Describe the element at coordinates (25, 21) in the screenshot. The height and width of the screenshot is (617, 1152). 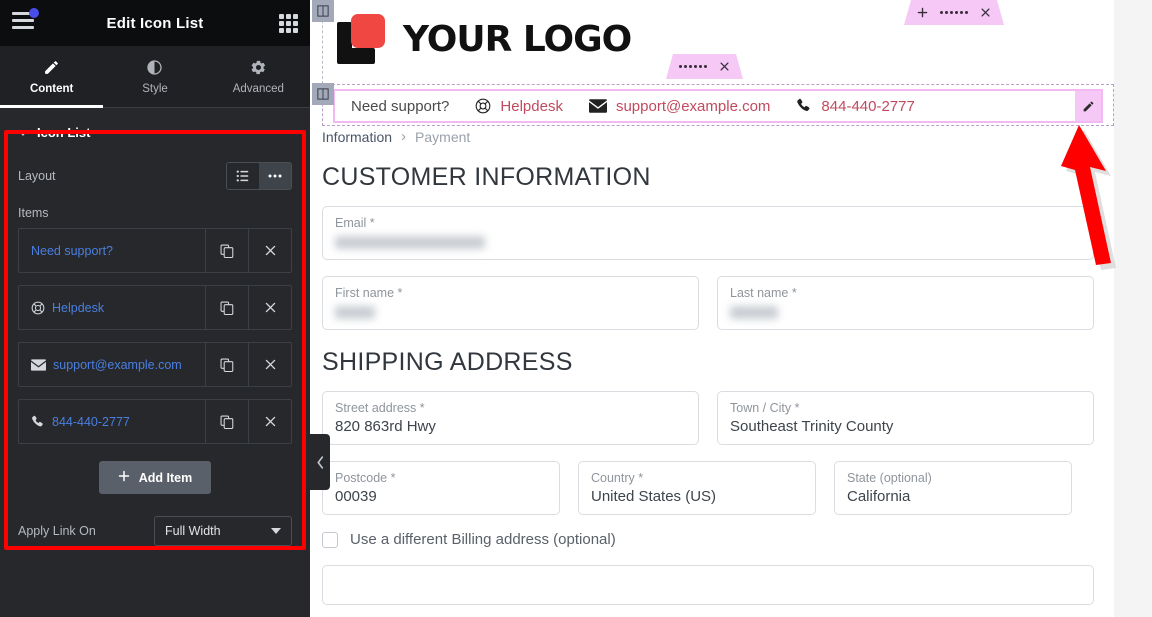
I see `hamburger-icon` at that location.